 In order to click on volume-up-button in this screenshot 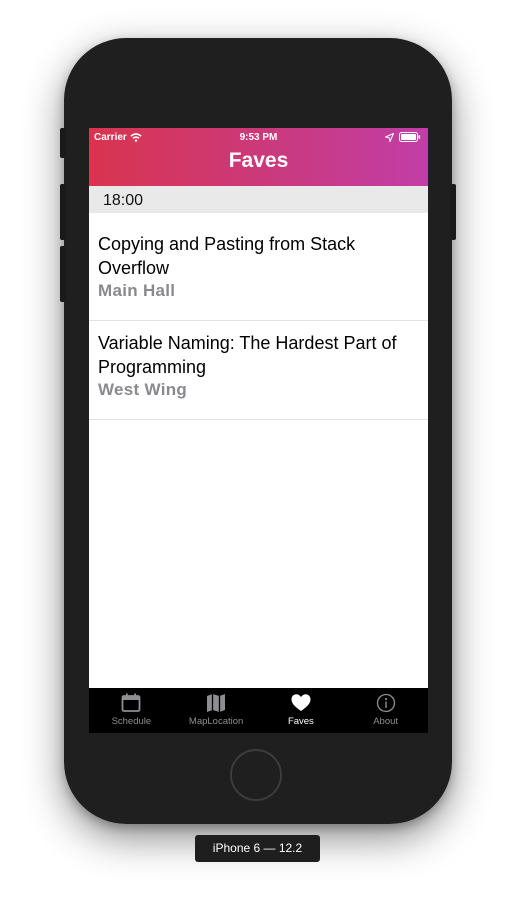, I will do `click(63, 212)`.